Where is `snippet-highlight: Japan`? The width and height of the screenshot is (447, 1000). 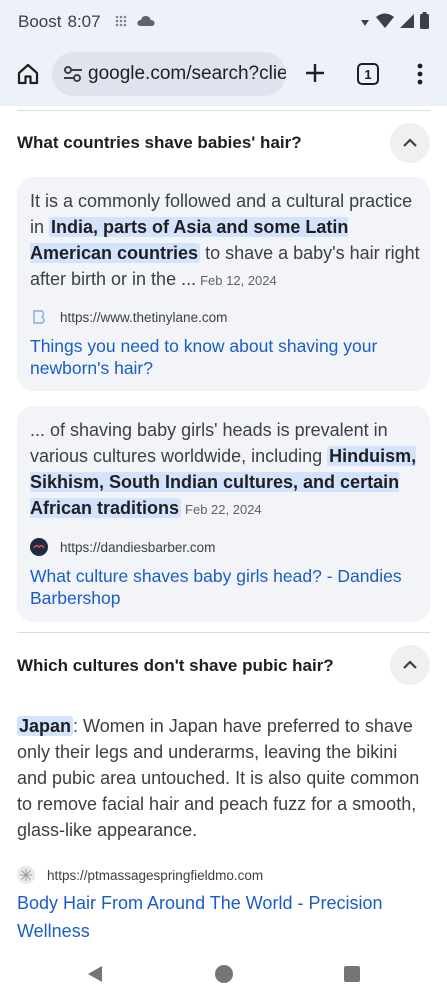
snippet-highlight: Japan is located at coordinates (45, 726).